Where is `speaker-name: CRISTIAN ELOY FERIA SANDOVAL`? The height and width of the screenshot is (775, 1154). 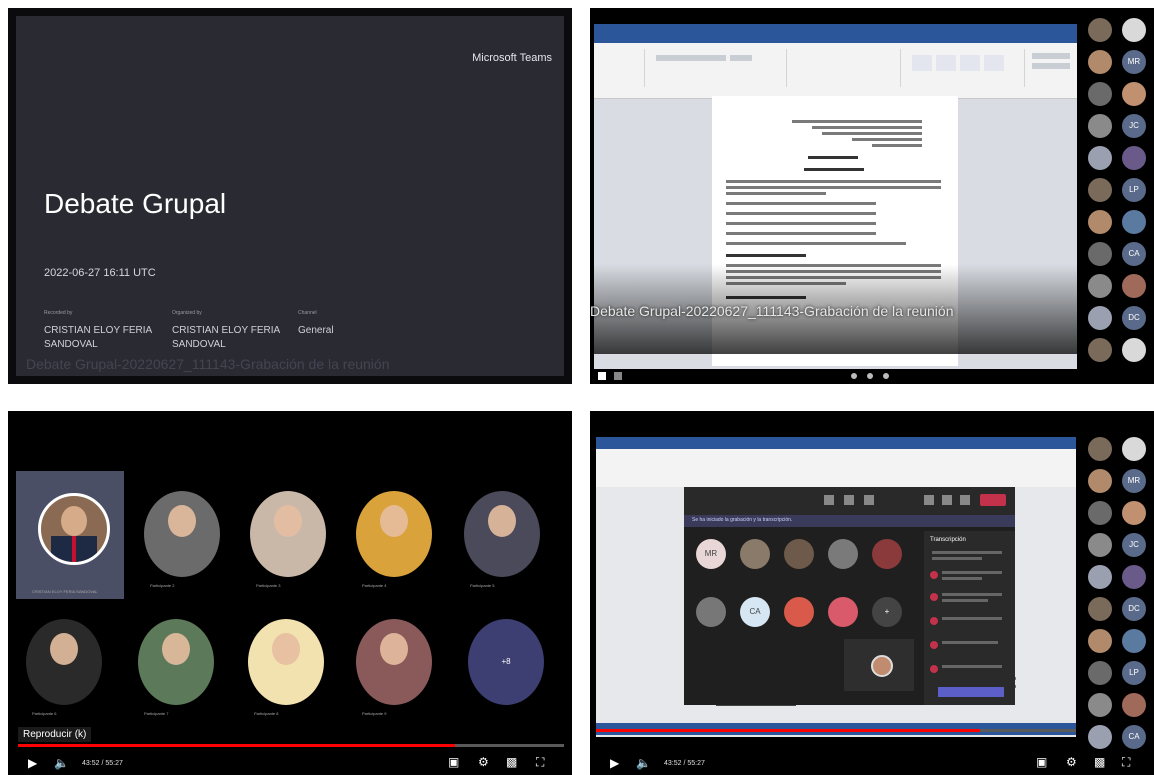 speaker-name: CRISTIAN ELOY FERIA SANDOVAL is located at coordinates (65, 591).